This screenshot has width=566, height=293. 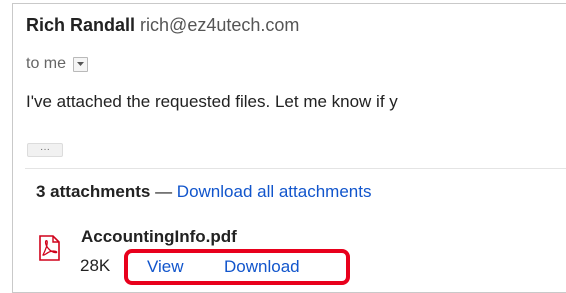 I want to click on attachment-filename: AccountingInfo.pdf, so click(x=159, y=237).